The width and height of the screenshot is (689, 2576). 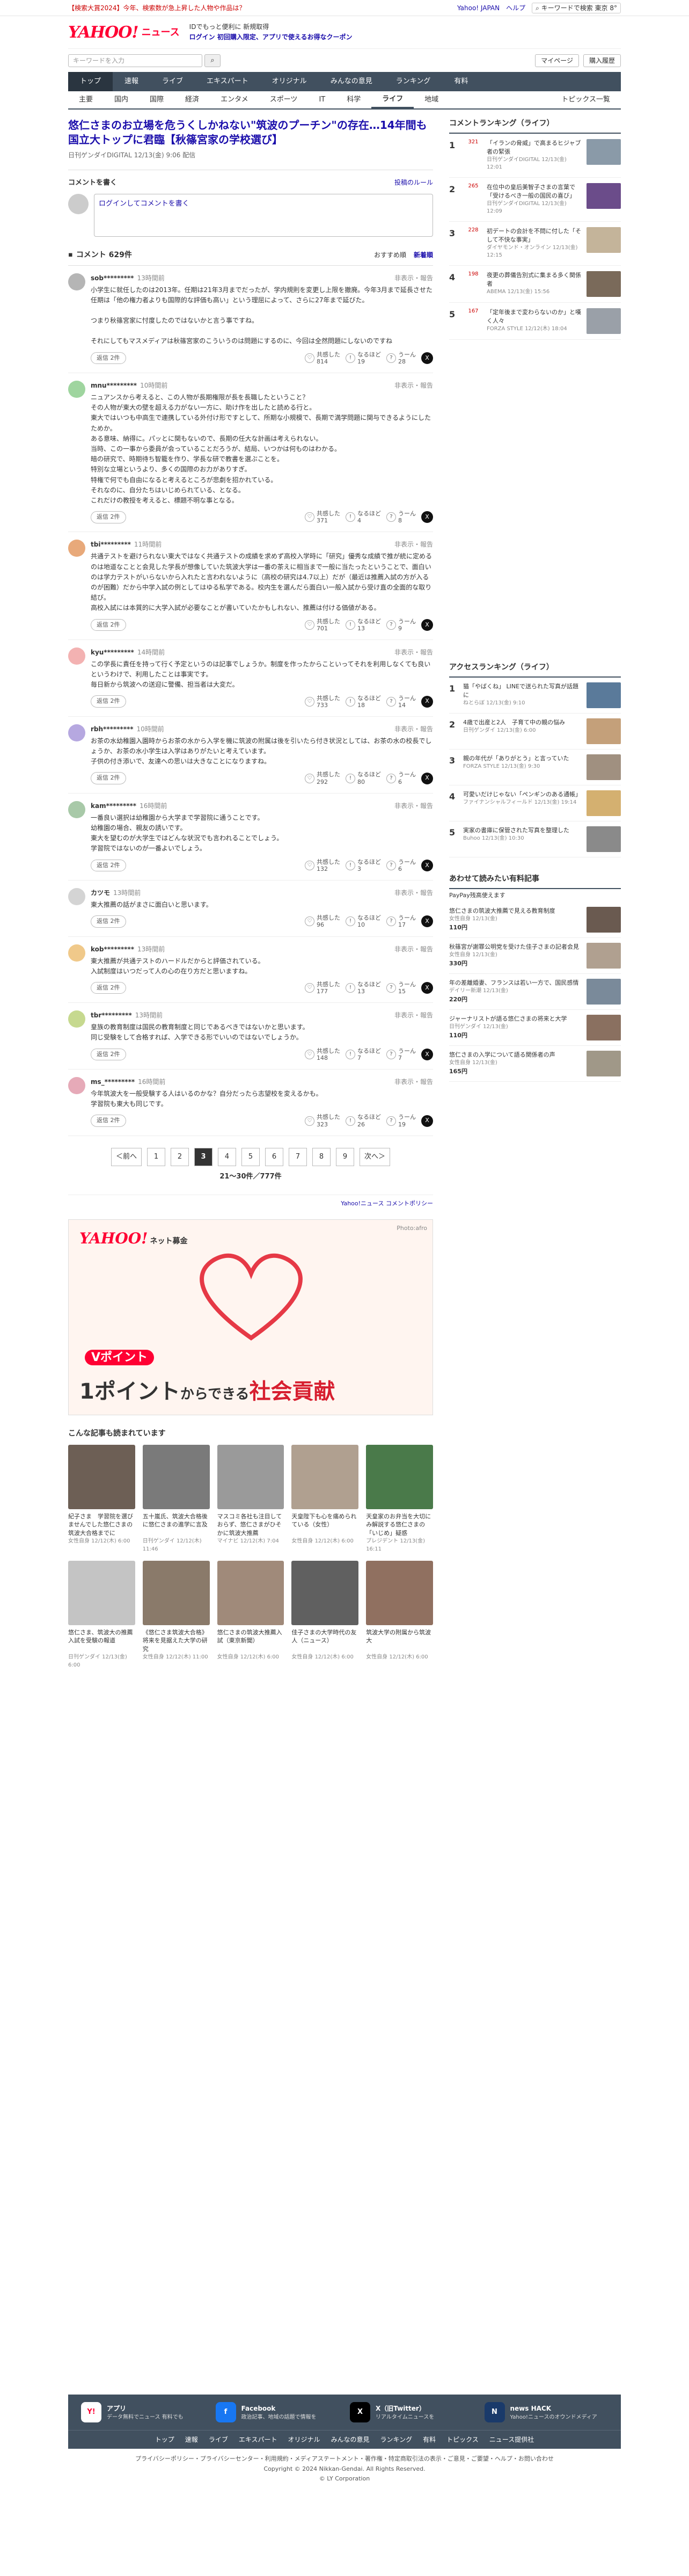 What do you see at coordinates (164, 2439) in the screenshot?
I see `footer-link: トップ` at bounding box center [164, 2439].